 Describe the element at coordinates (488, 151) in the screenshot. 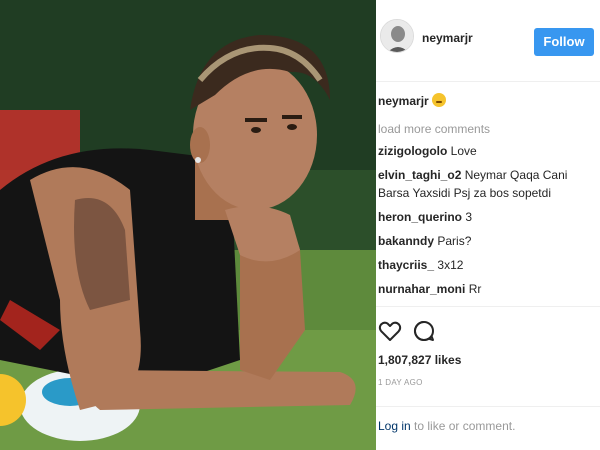

I see `comment-item: zizigologolo Love` at that location.